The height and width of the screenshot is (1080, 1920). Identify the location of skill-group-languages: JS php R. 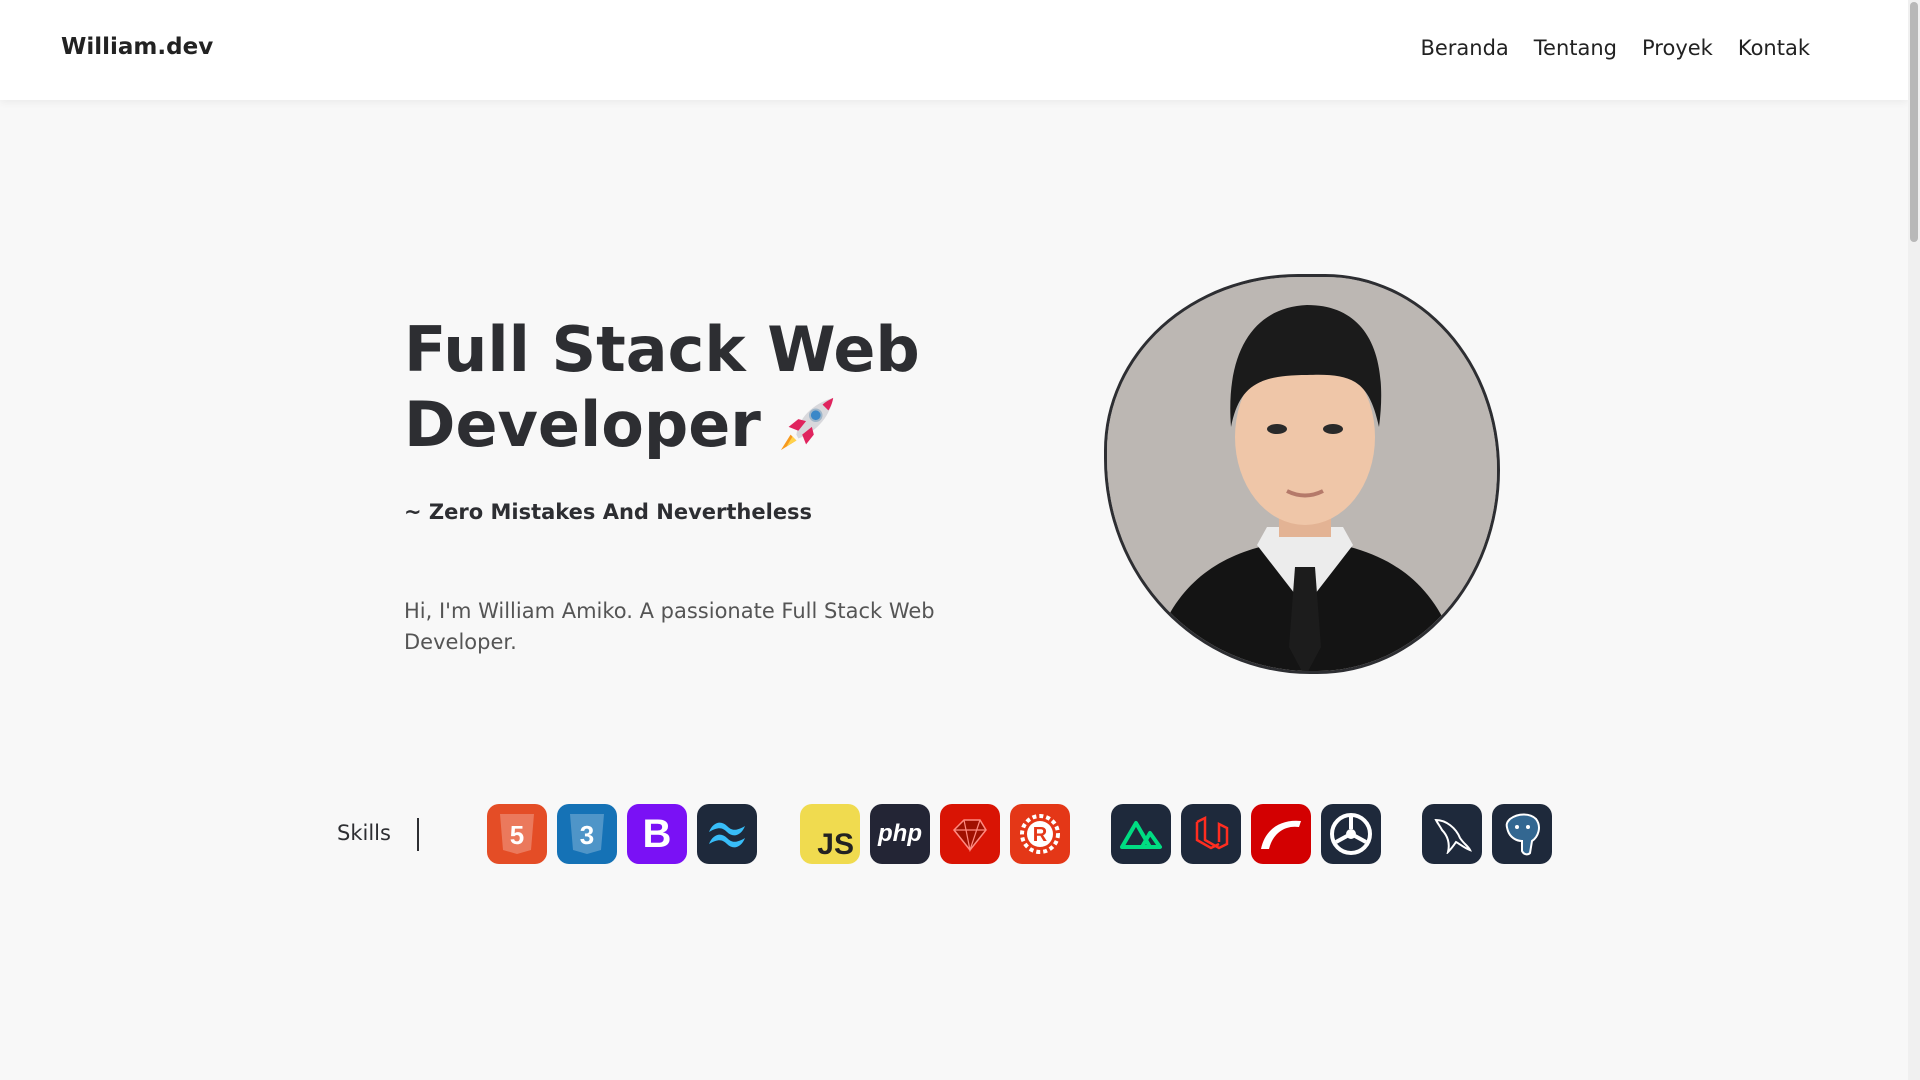
(935, 834).